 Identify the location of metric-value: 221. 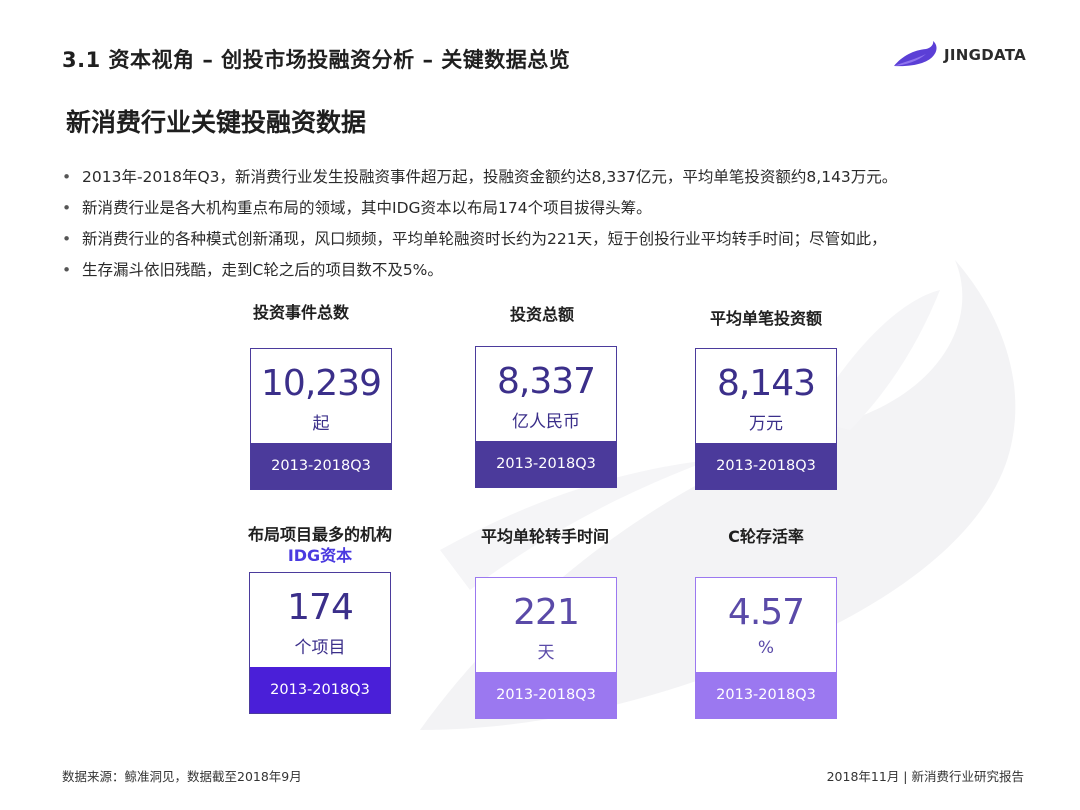
(546, 612).